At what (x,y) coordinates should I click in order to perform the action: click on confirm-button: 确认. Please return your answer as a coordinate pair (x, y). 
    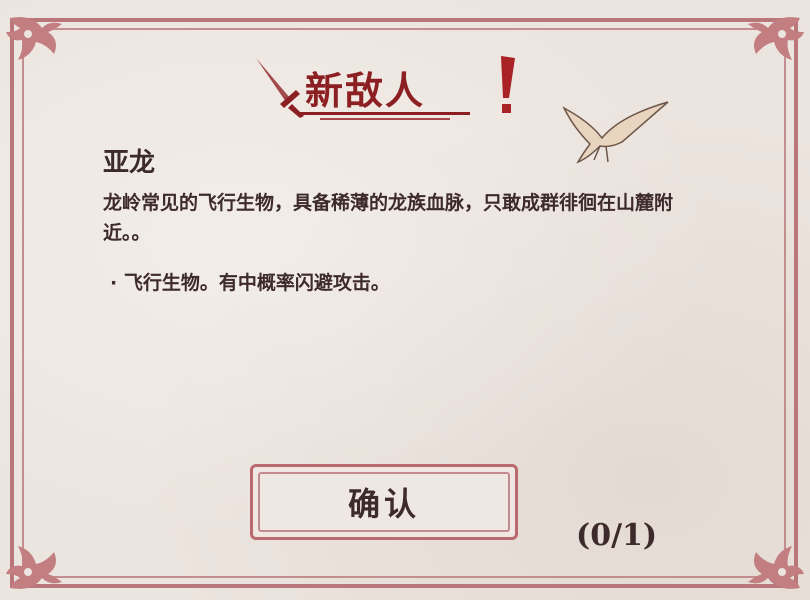
    Looking at the image, I should click on (384, 502).